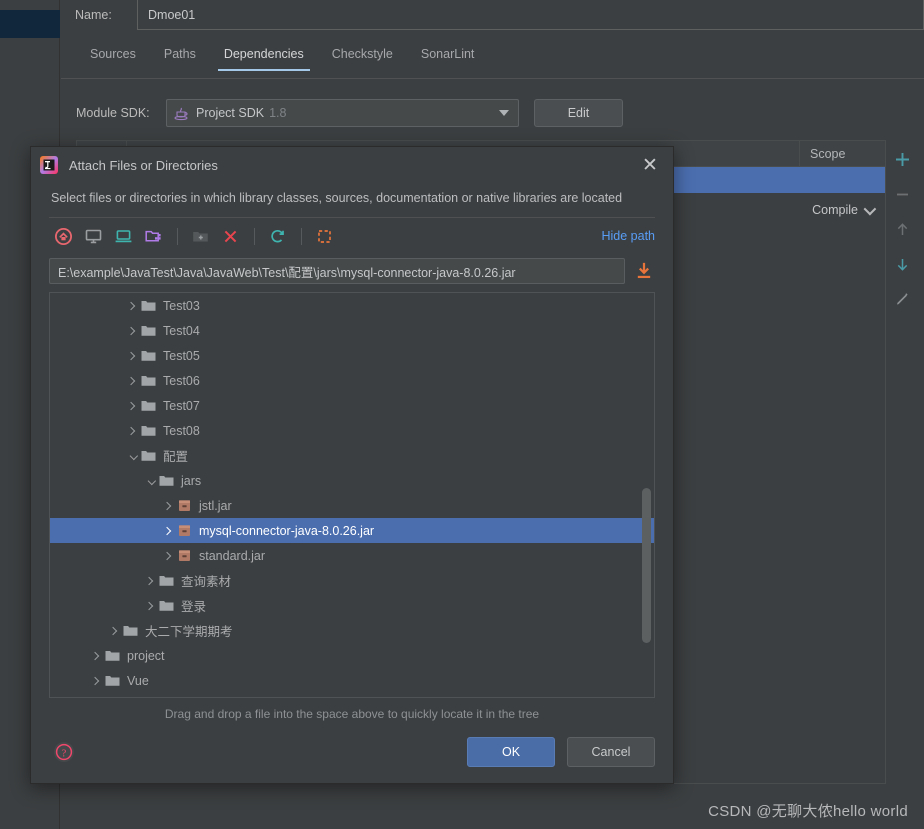  I want to click on tree-item-Test03: Test03, so click(352, 305).